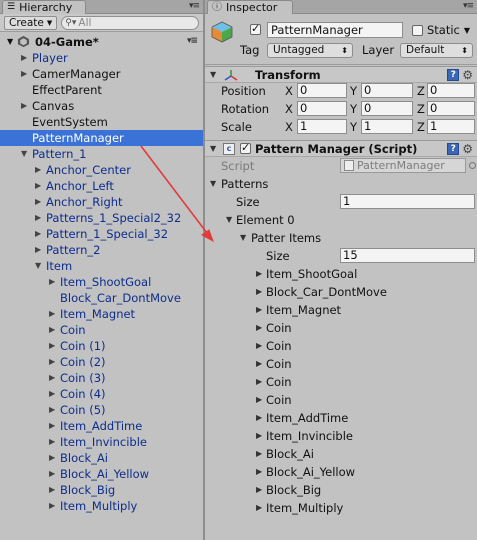 The image size is (477, 540). I want to click on hierarchy-item: ▶ Anchor_Right, so click(101, 202).